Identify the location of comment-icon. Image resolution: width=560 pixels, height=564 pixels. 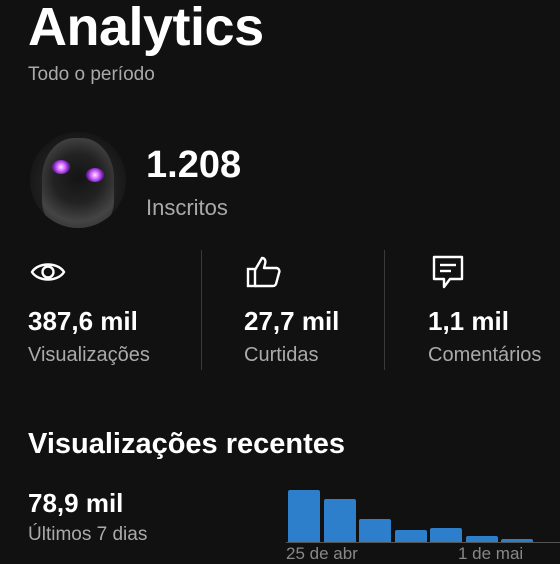
(494, 272).